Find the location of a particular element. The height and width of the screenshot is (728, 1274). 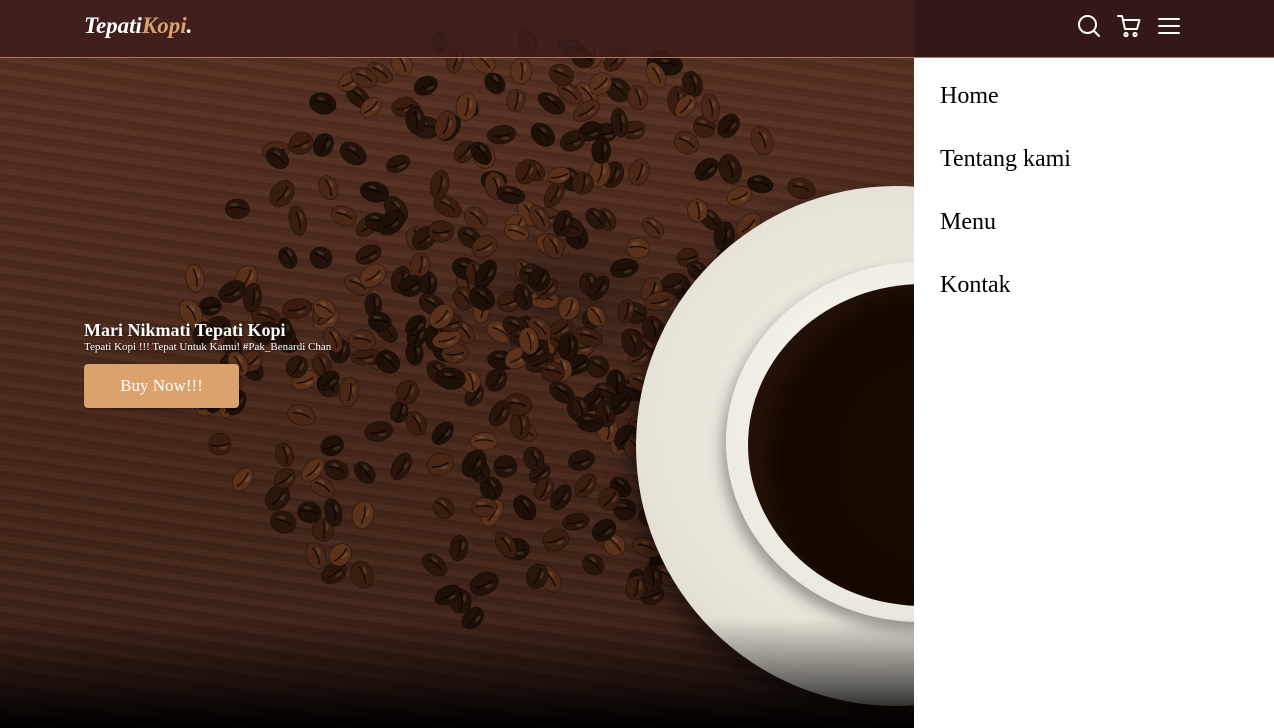

menu-item-menu: Menu is located at coordinates (1107, 240).